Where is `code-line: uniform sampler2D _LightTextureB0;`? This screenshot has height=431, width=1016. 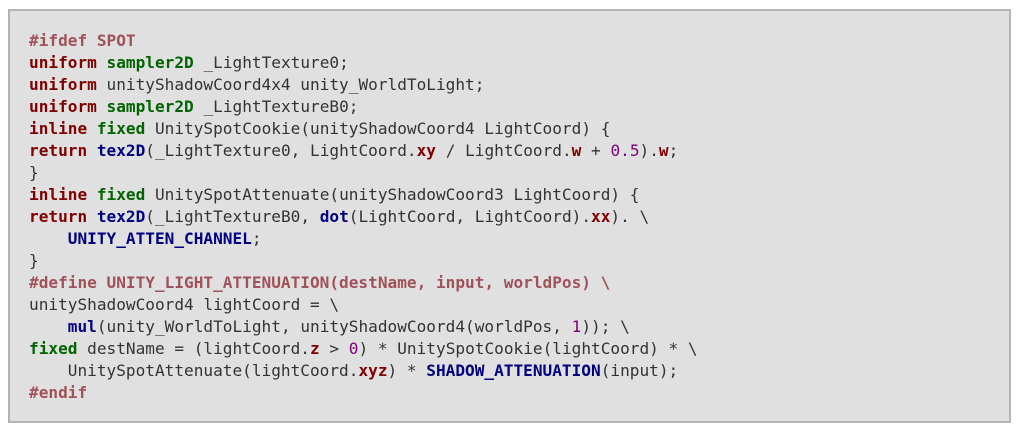
code-line: uniform sampler2D _LightTextureB0; is located at coordinates (363, 107).